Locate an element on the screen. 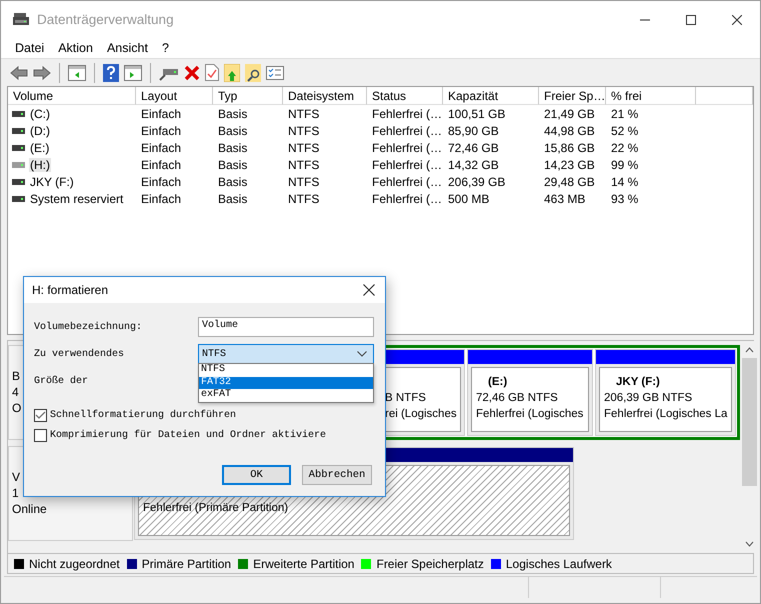 This screenshot has width=761, height=604. table-cell-text: 21,49 GB is located at coordinates (569, 113).